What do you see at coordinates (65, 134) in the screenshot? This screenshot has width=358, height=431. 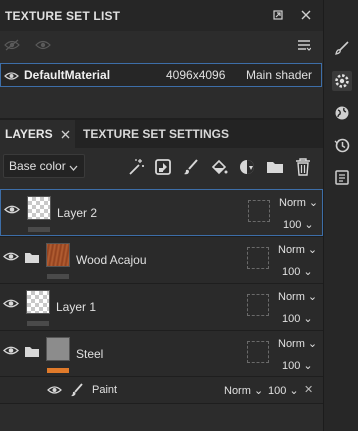 I see `close-tab-icon` at bounding box center [65, 134].